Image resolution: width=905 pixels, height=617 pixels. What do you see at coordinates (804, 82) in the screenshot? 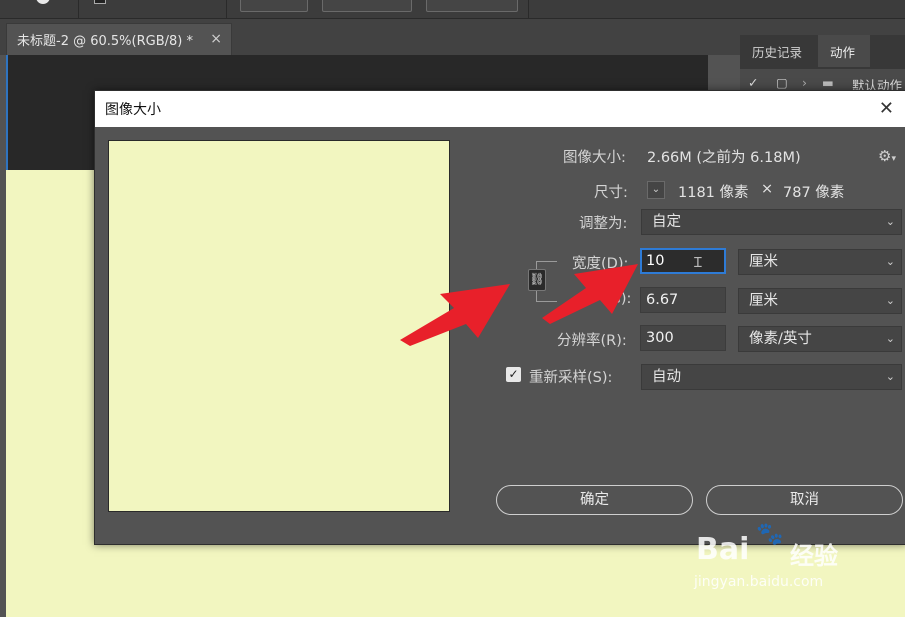
I see `chevron-right-icon: ›` at bounding box center [804, 82].